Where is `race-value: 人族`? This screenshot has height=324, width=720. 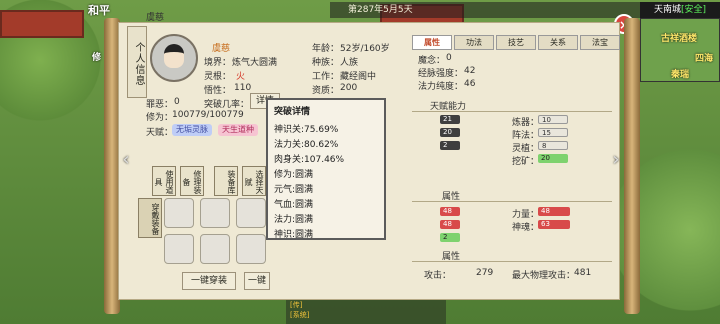
race-value: 人族 is located at coordinates (349, 63).